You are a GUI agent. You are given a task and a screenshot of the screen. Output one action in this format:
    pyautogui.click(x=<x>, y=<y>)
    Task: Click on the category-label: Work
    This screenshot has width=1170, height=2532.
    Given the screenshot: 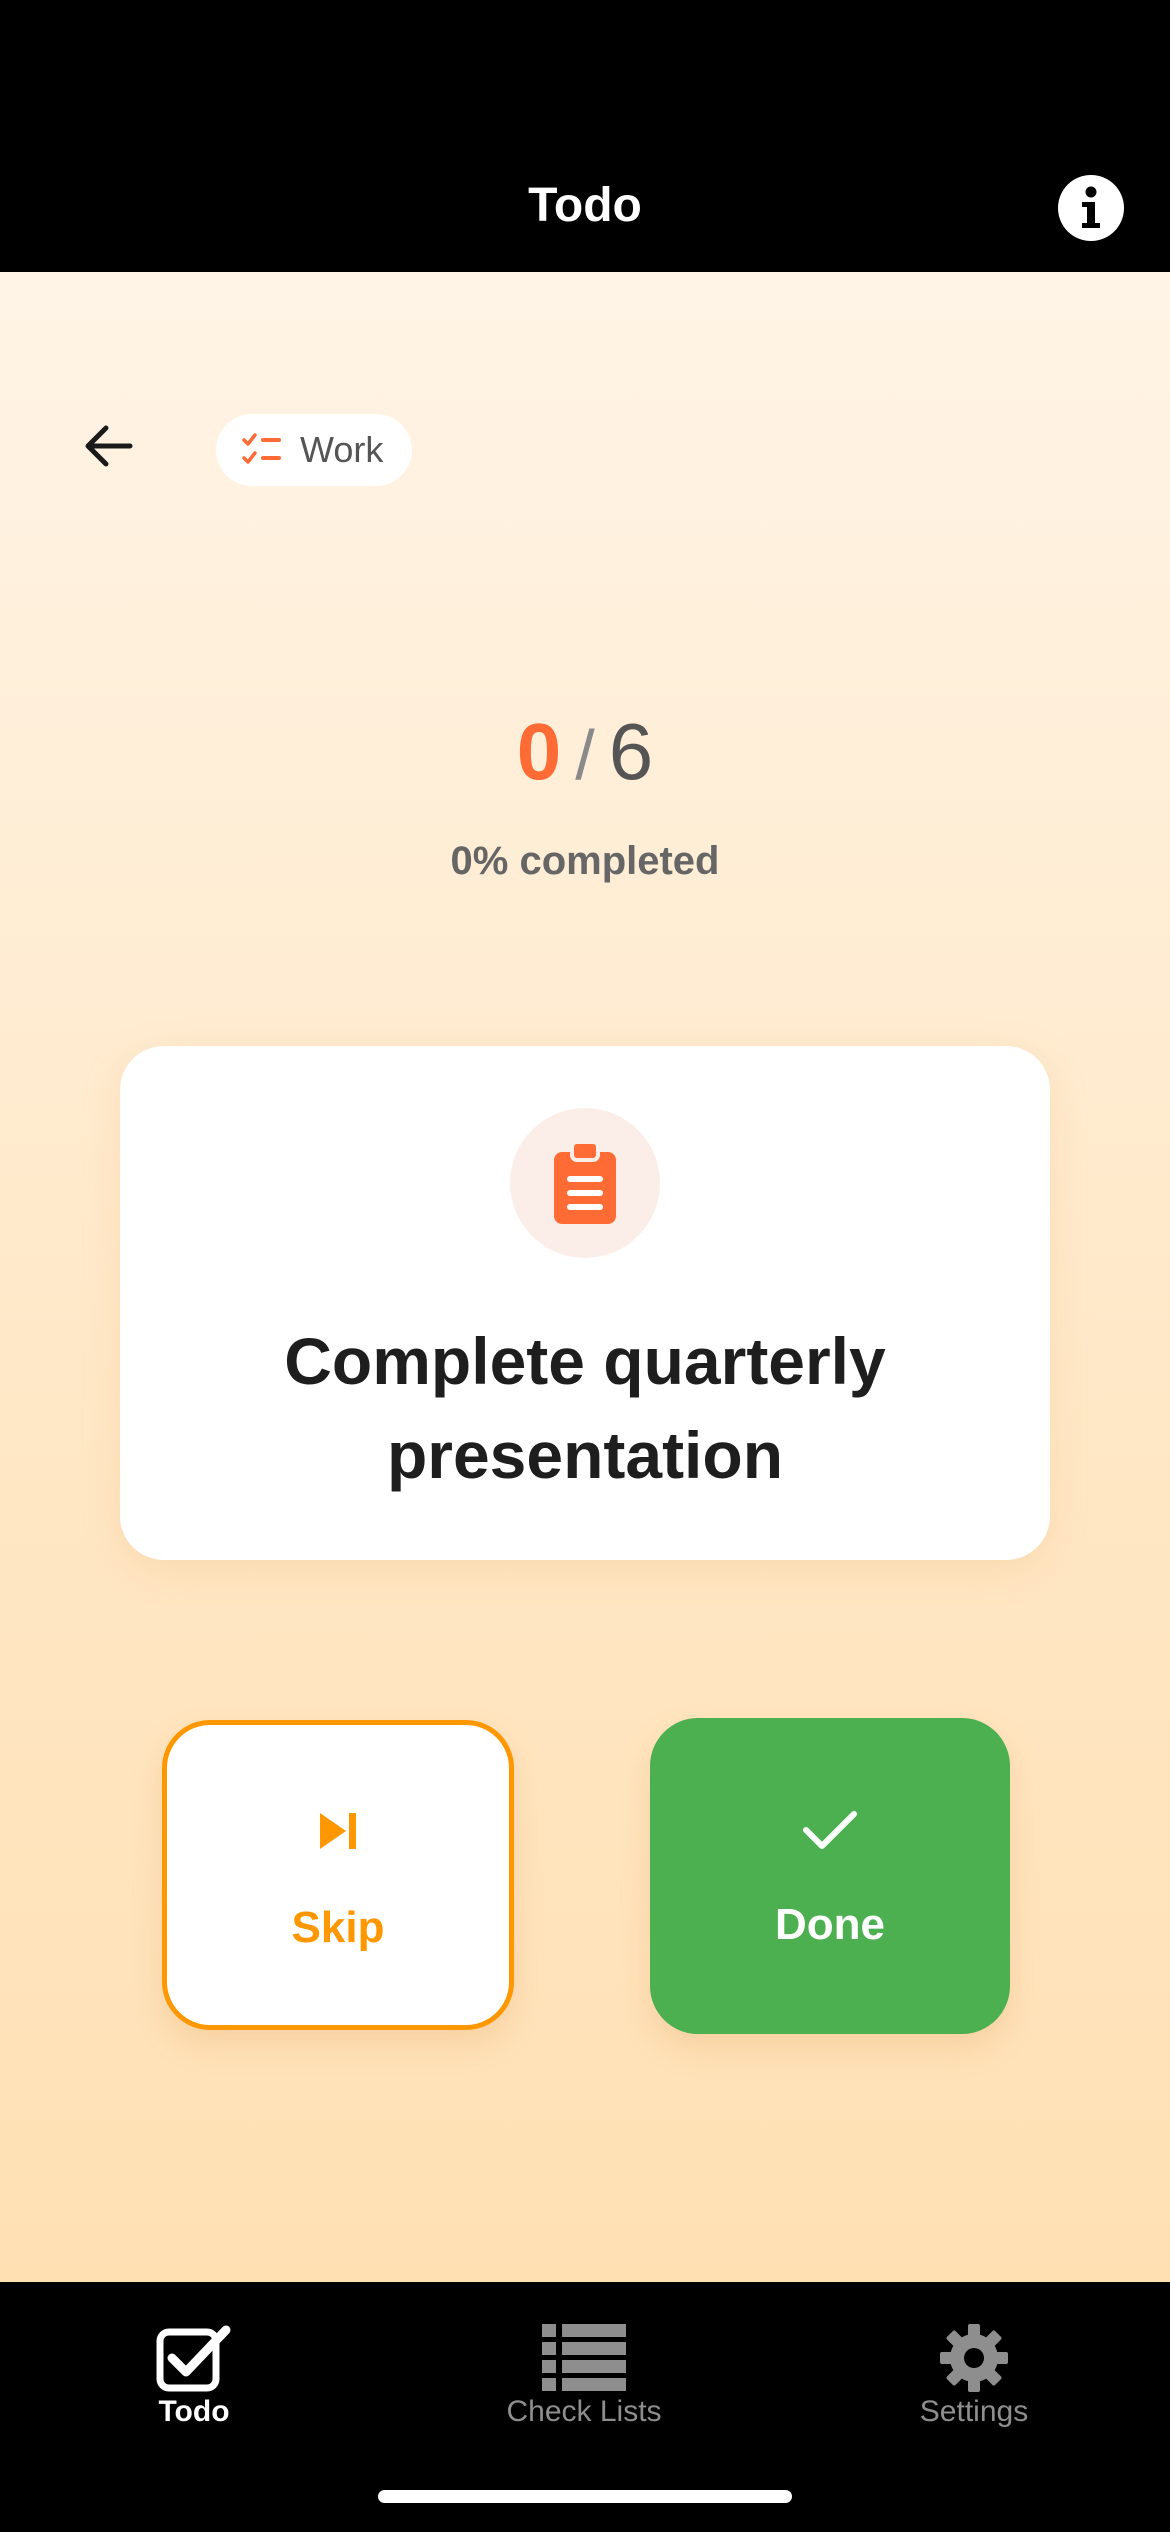 What is the action you would take?
    pyautogui.click(x=342, y=449)
    